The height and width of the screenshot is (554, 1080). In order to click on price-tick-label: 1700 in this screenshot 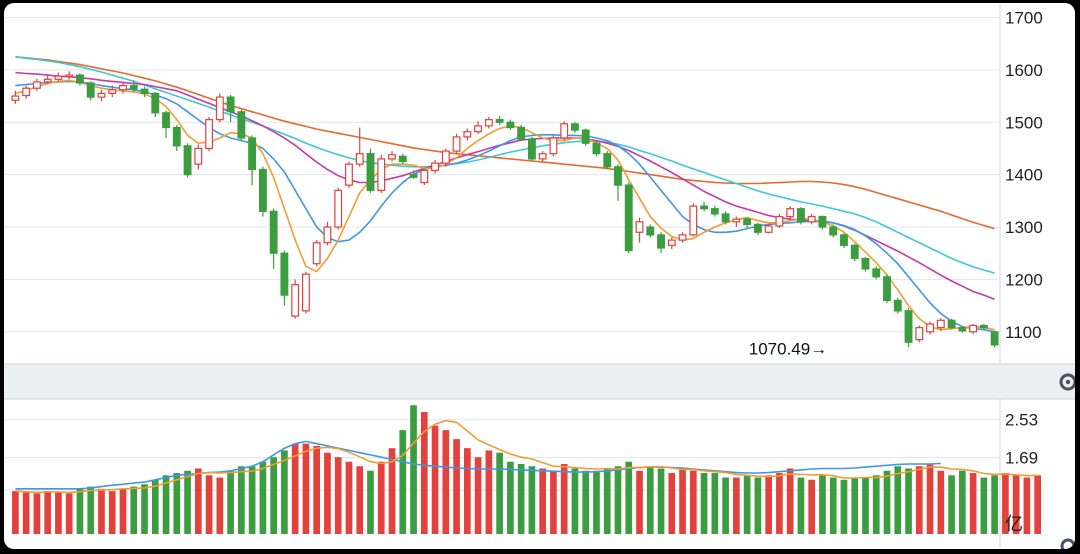, I will do `click(1024, 17)`.